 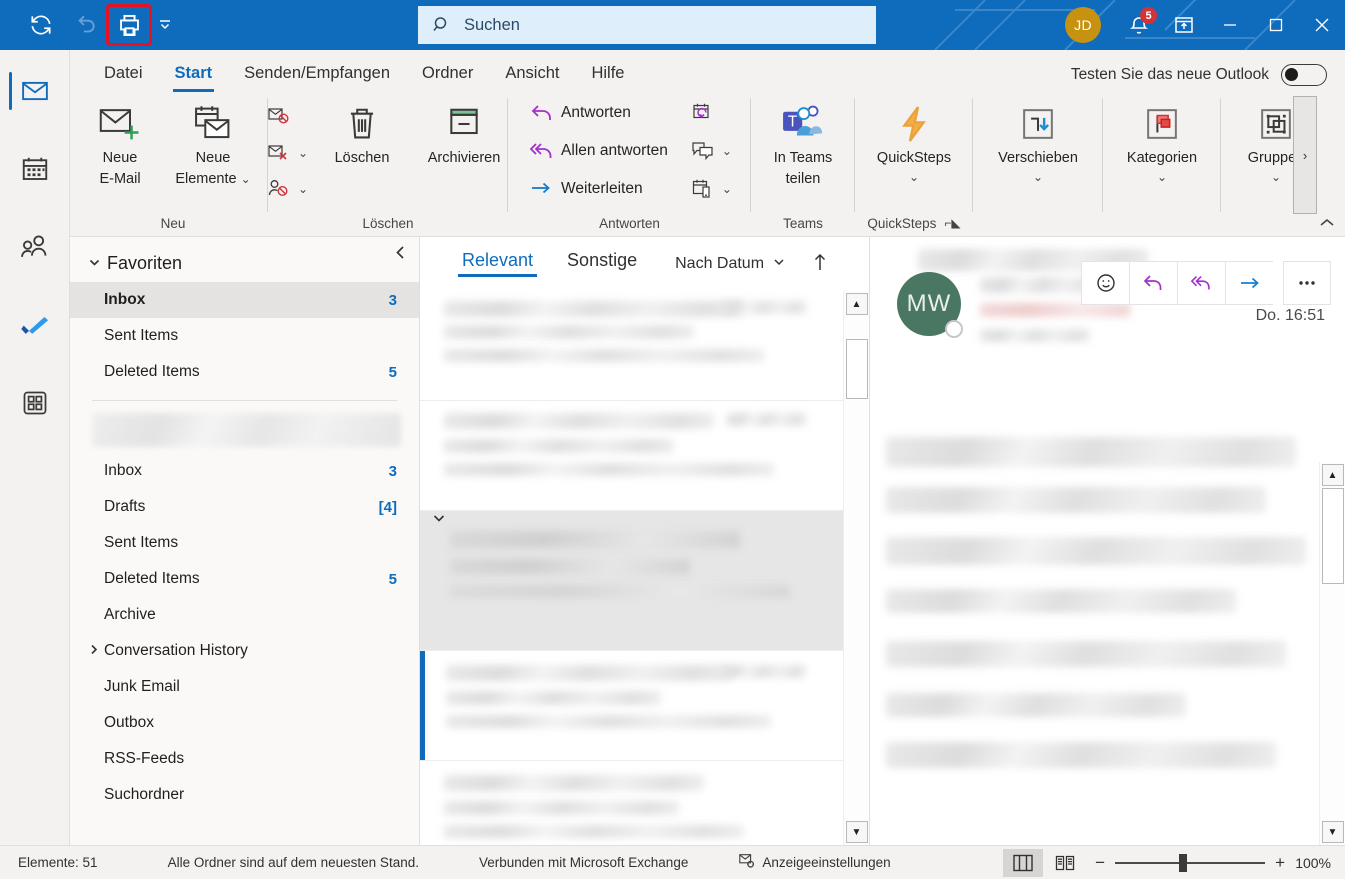 What do you see at coordinates (730, 264) in the screenshot?
I see `sort-by-dropdown: Nach Datum` at bounding box center [730, 264].